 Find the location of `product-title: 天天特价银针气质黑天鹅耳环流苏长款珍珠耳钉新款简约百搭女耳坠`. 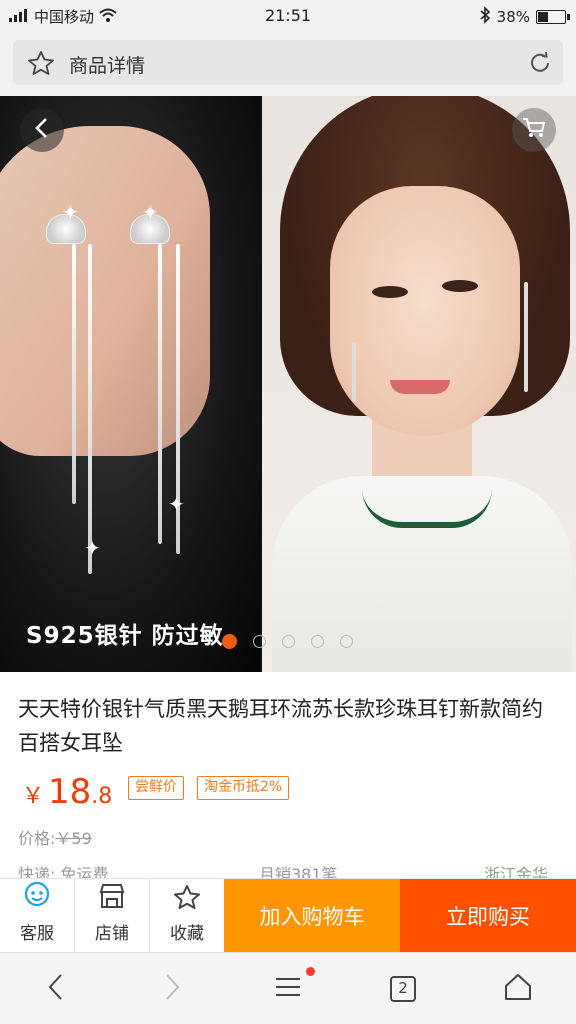

product-title: 天天特价银针气质黑天鹅耳环流苏长款珍珠耳钉新款简约百搭女耳坠 is located at coordinates (280, 726).